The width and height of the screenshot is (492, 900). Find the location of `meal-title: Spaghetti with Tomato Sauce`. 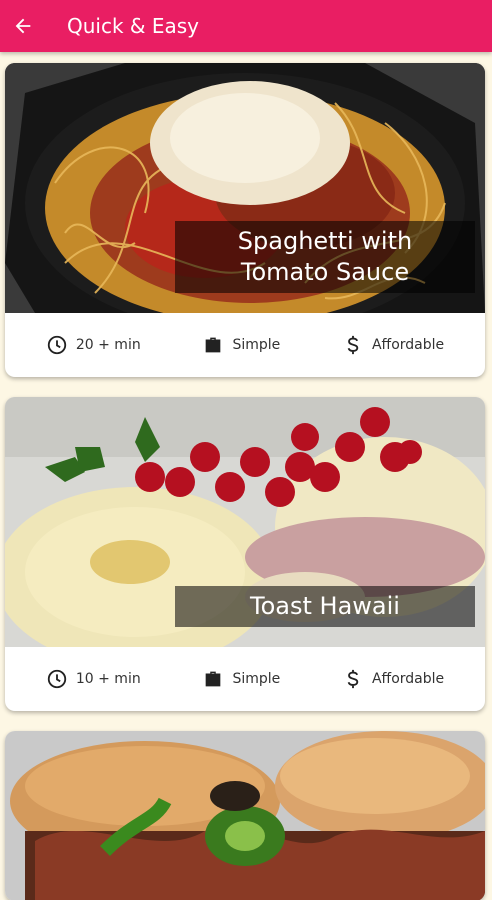

meal-title: Spaghetti with Tomato Sauce is located at coordinates (325, 257).